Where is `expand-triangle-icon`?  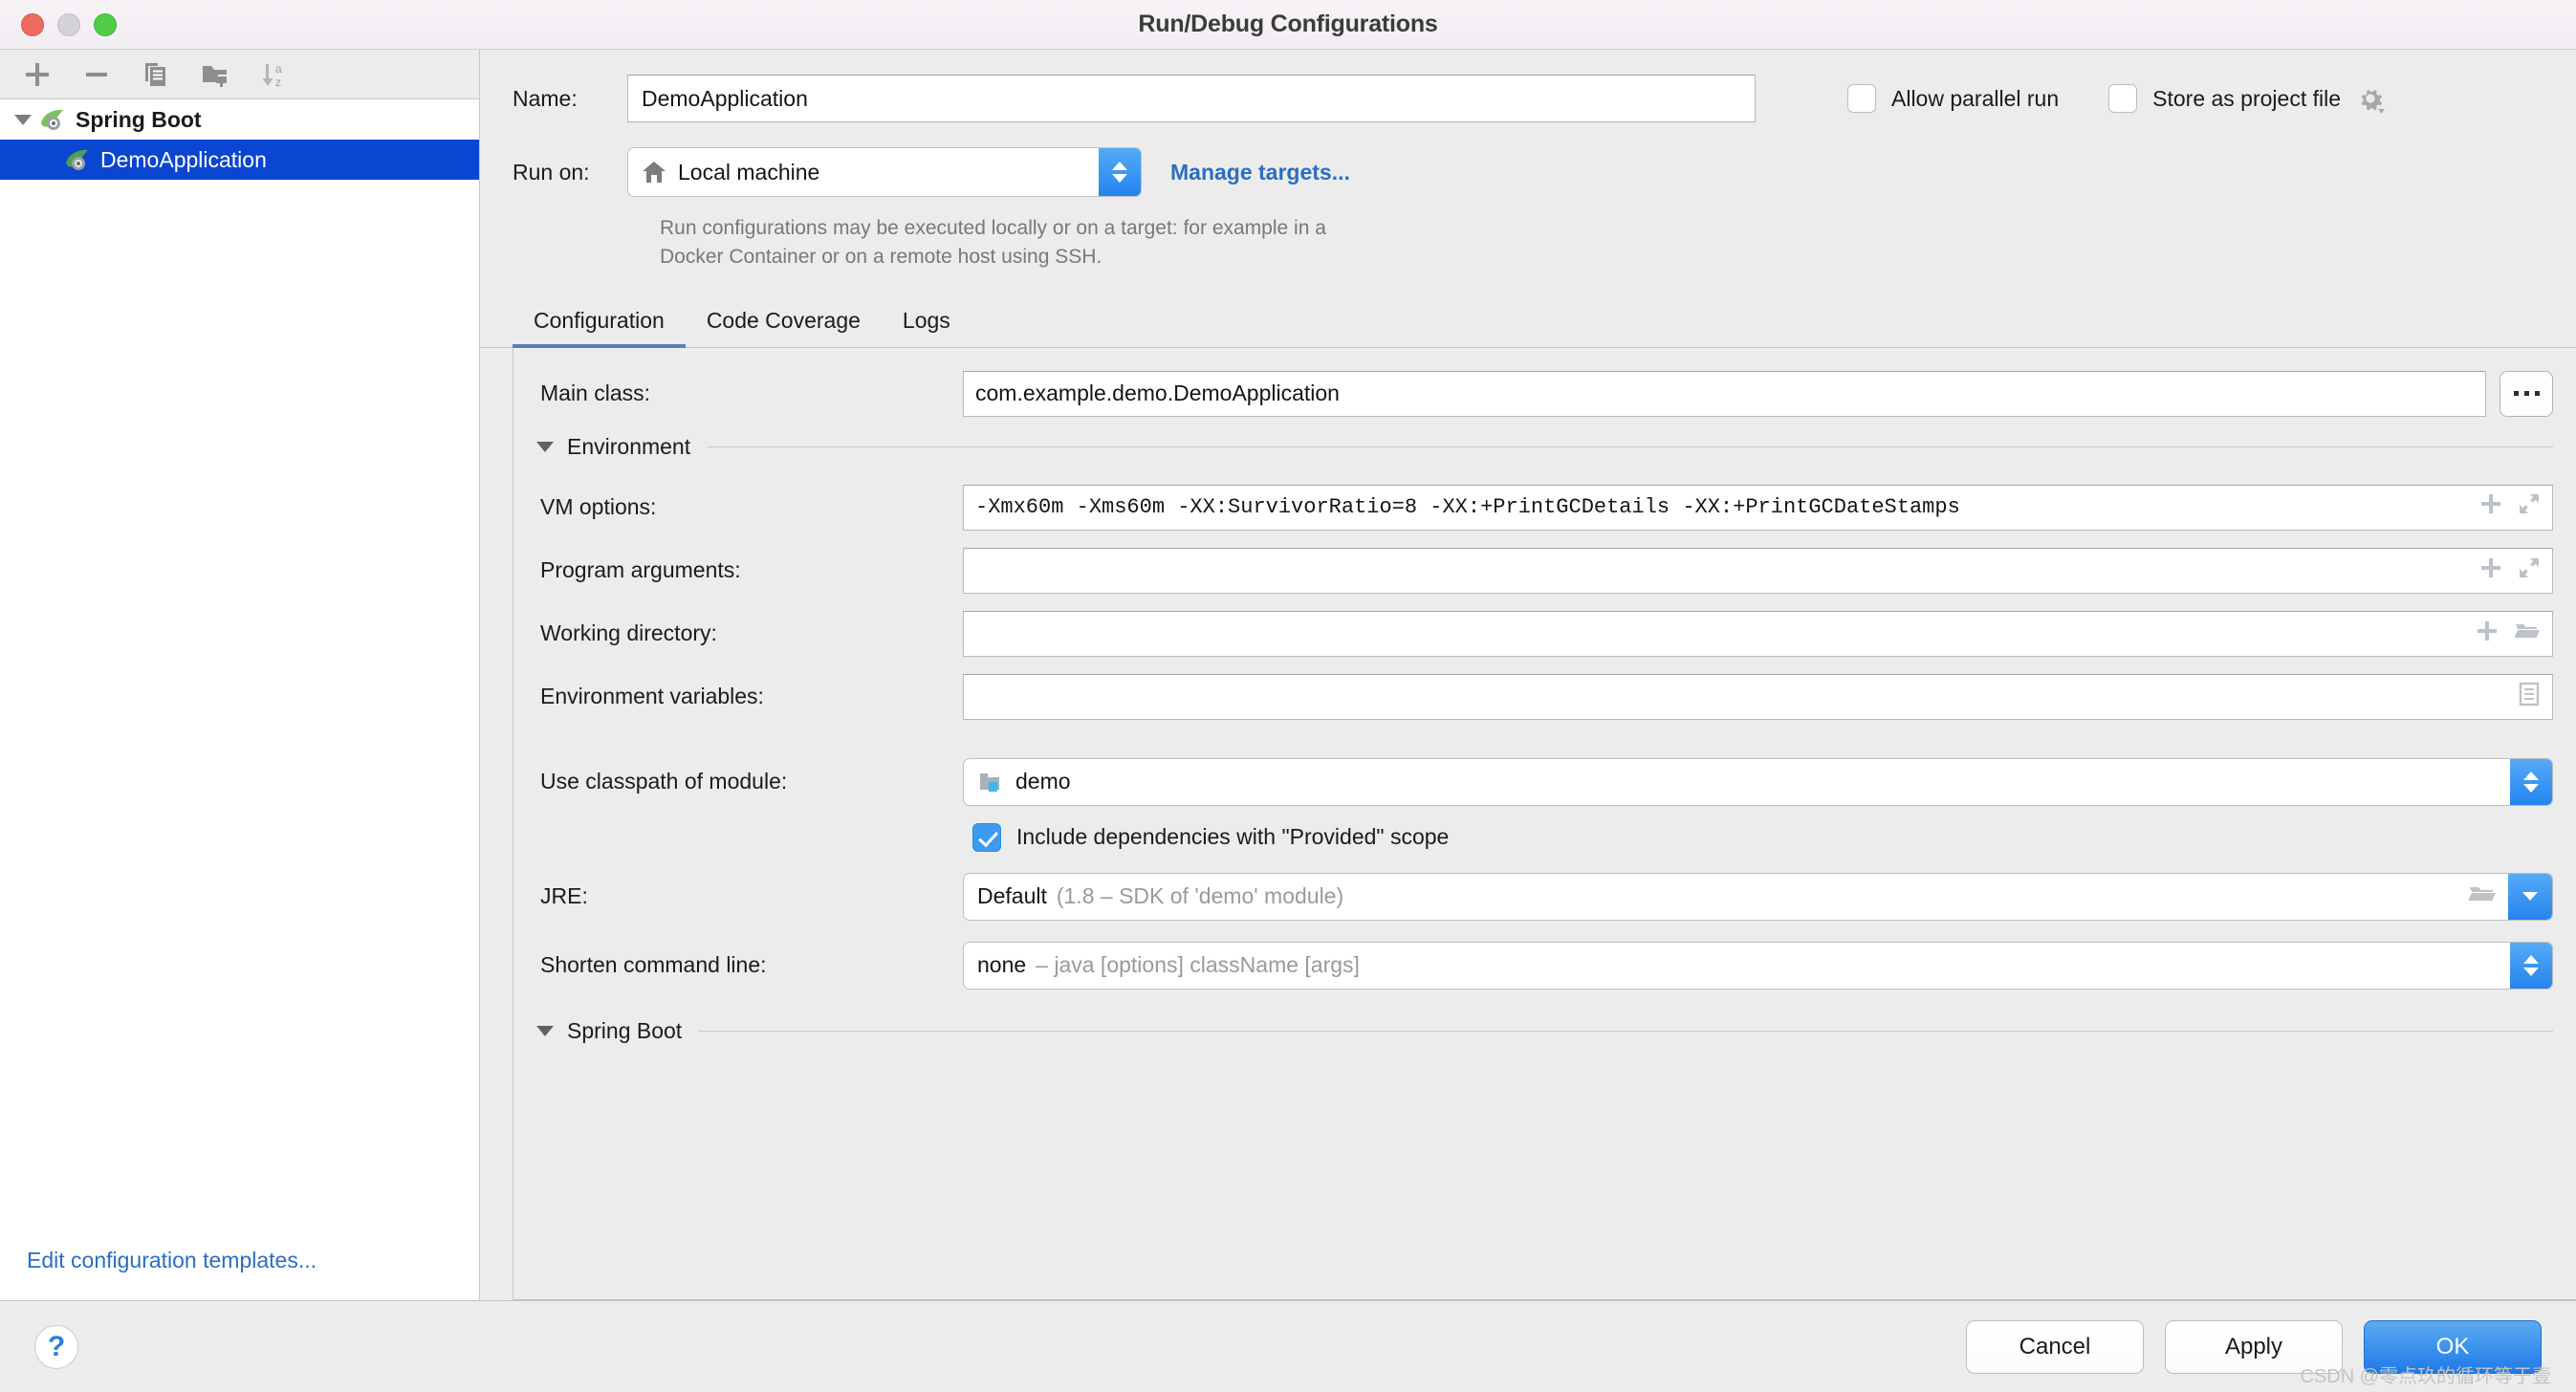 expand-triangle-icon is located at coordinates (23, 119).